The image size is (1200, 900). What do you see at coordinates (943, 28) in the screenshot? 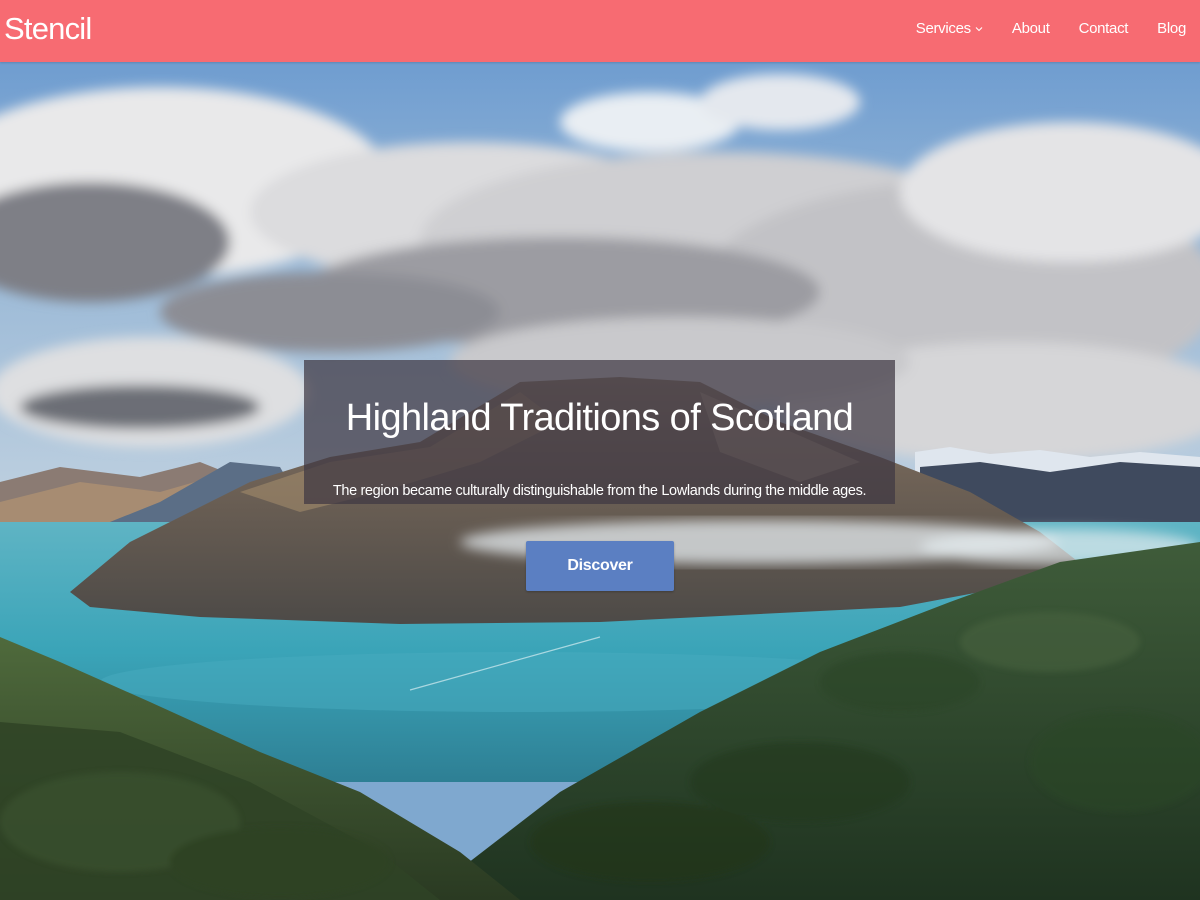
I see `nav-link-services-label: Services` at bounding box center [943, 28].